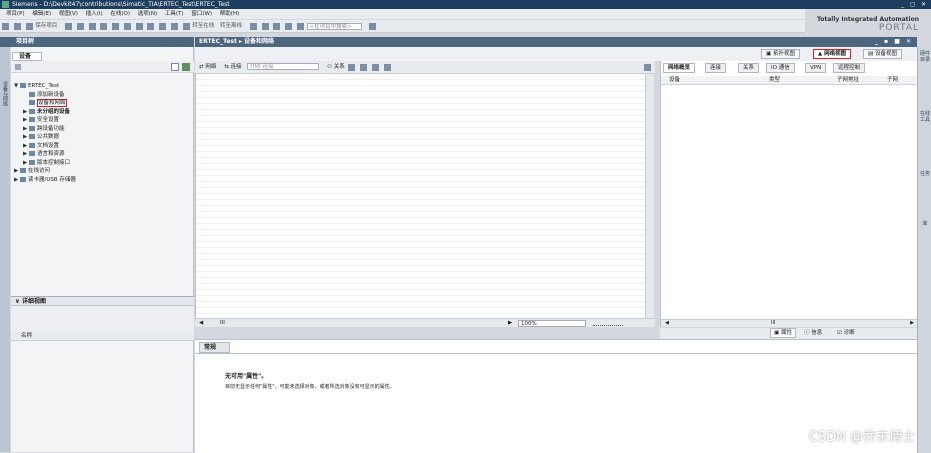 The height and width of the screenshot is (453, 931). Describe the element at coordinates (92, 26) in the screenshot. I see `copy-icon` at that location.